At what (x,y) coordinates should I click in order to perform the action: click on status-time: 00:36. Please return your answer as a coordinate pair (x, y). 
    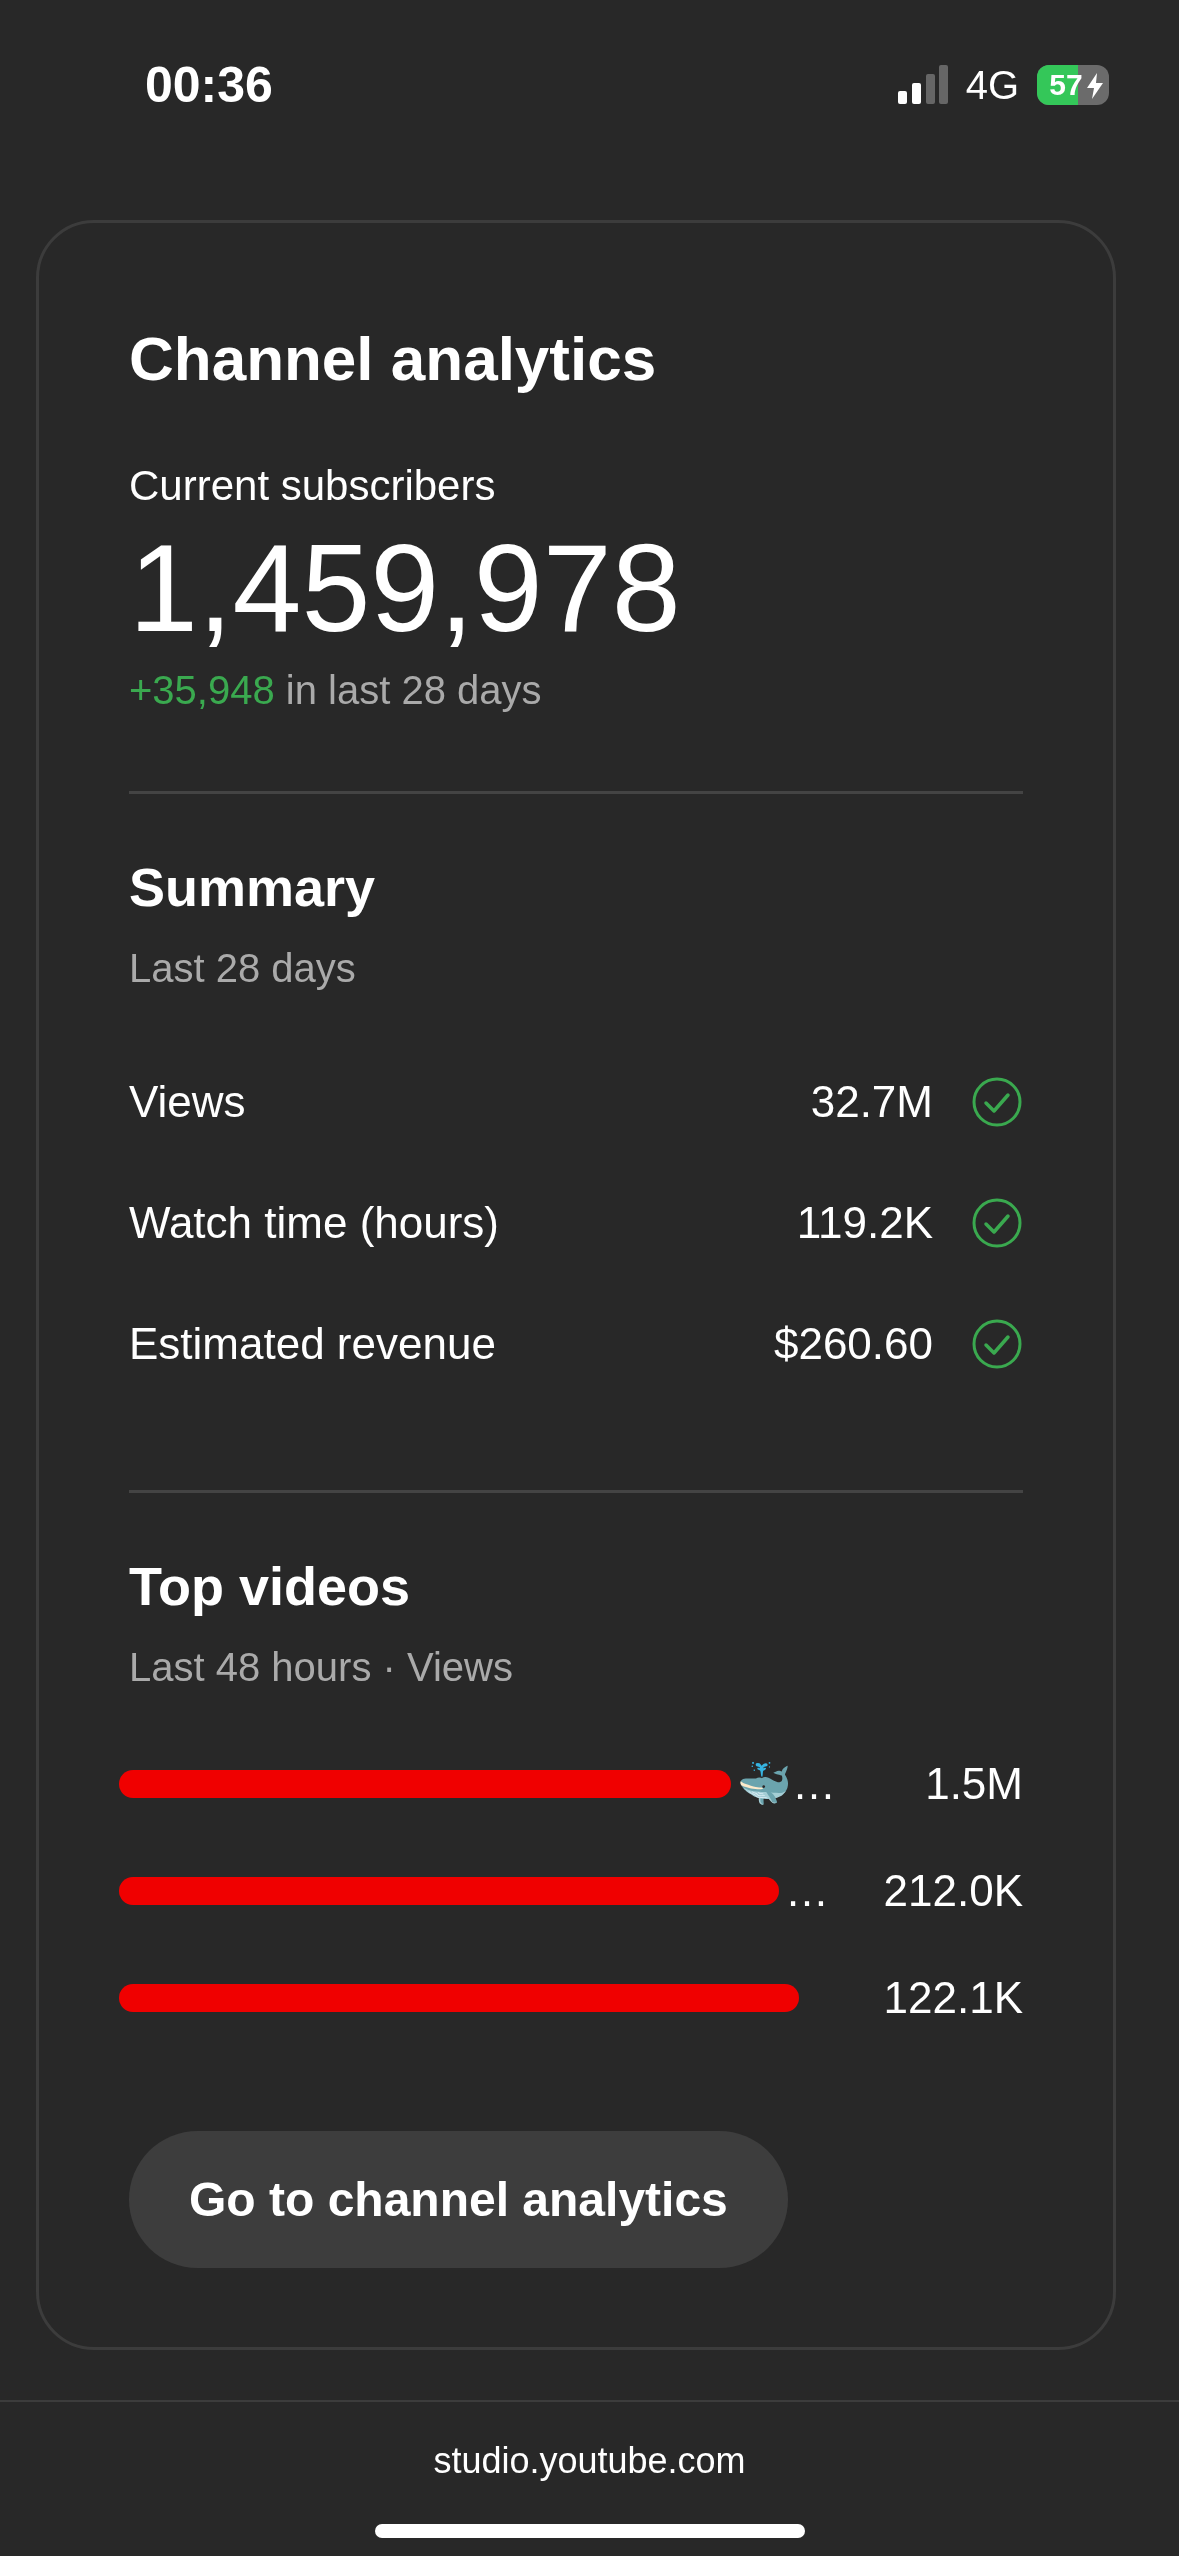
    Looking at the image, I should click on (209, 85).